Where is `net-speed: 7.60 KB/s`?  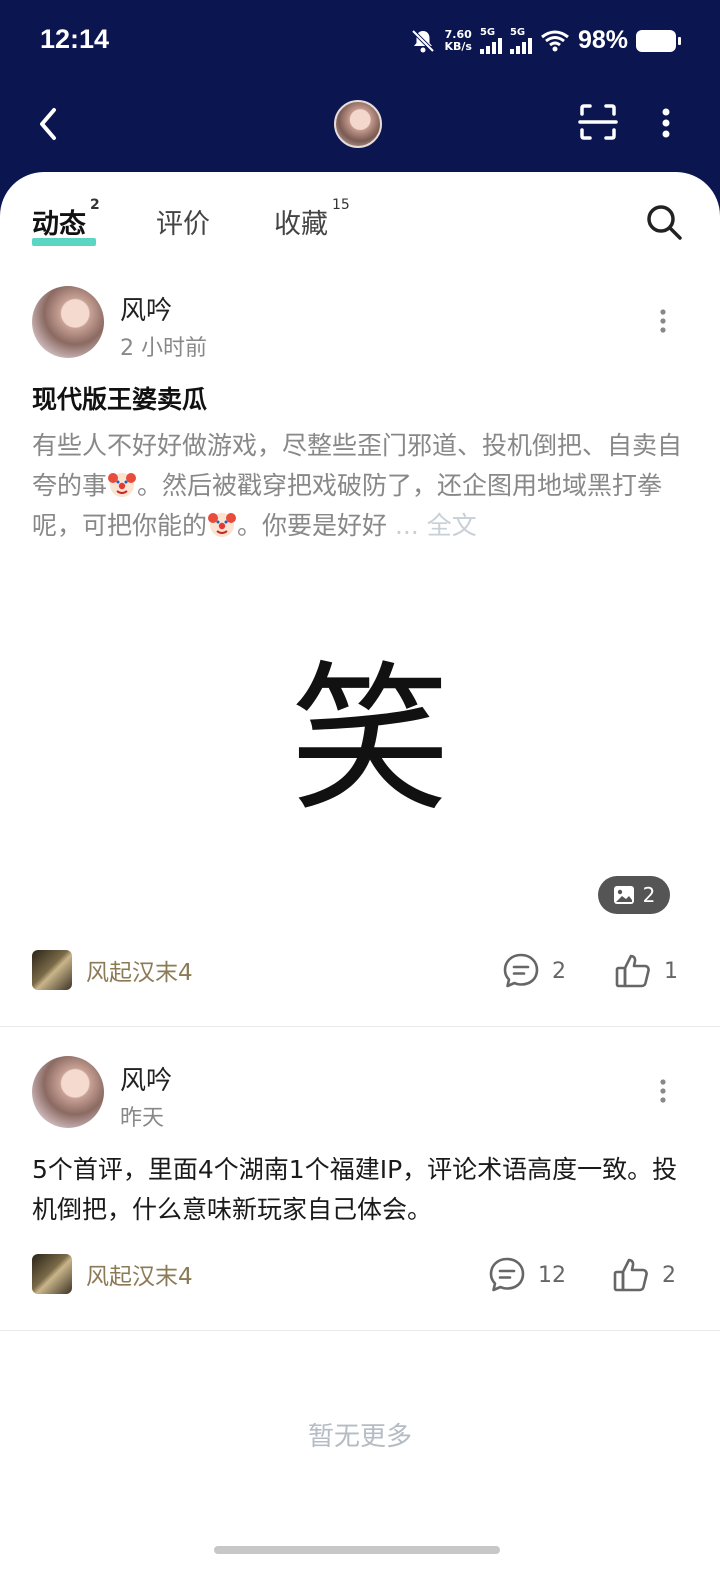 net-speed: 7.60 KB/s is located at coordinates (458, 40).